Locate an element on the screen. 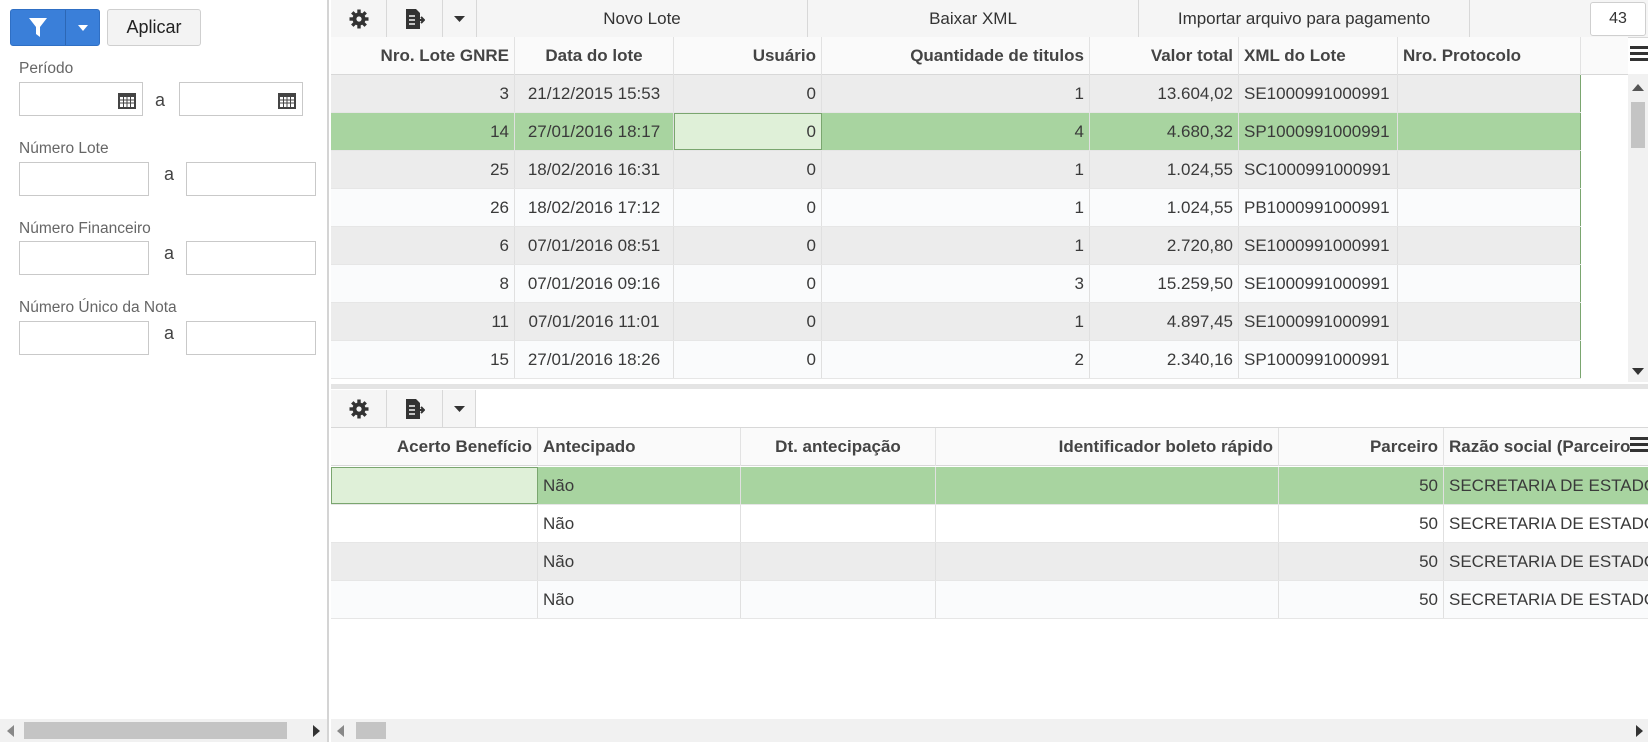 The width and height of the screenshot is (1648, 742). col-header-title-count: Quantidade de titulos is located at coordinates (956, 56).